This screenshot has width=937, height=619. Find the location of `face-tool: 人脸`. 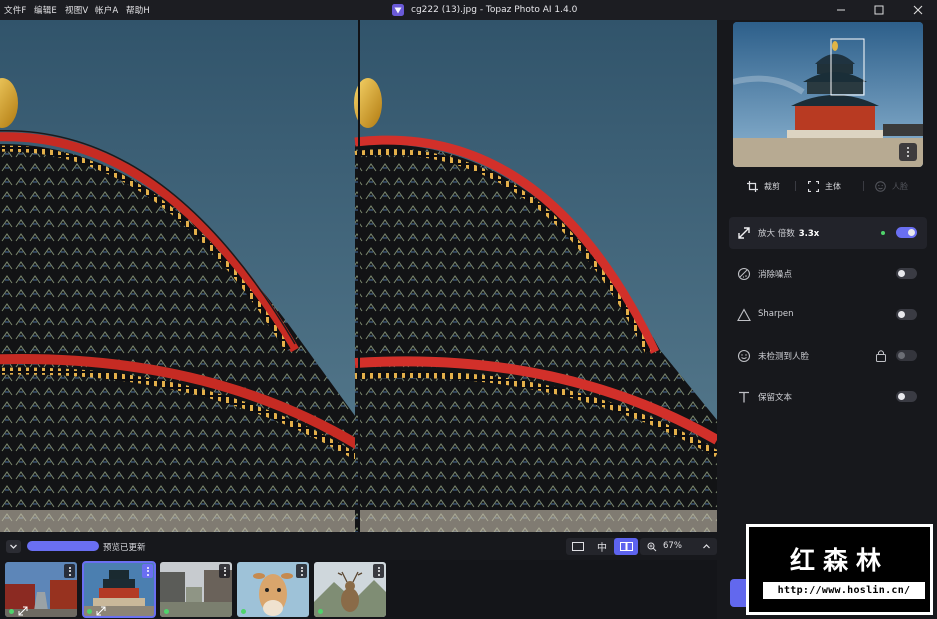

face-tool: 人脸 is located at coordinates (891, 186).